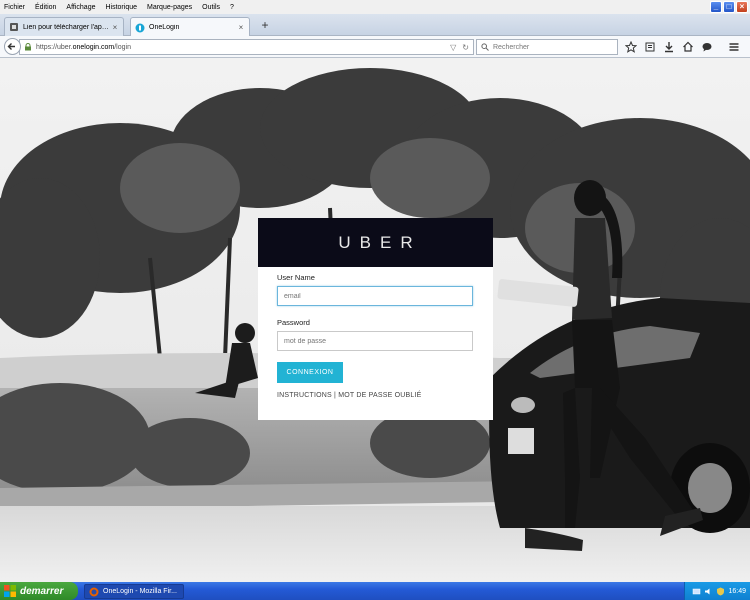 Image resolution: width=750 pixels, height=600 pixels. Describe the element at coordinates (310, 372) in the screenshot. I see `connexion-button: CONNEXION` at that location.